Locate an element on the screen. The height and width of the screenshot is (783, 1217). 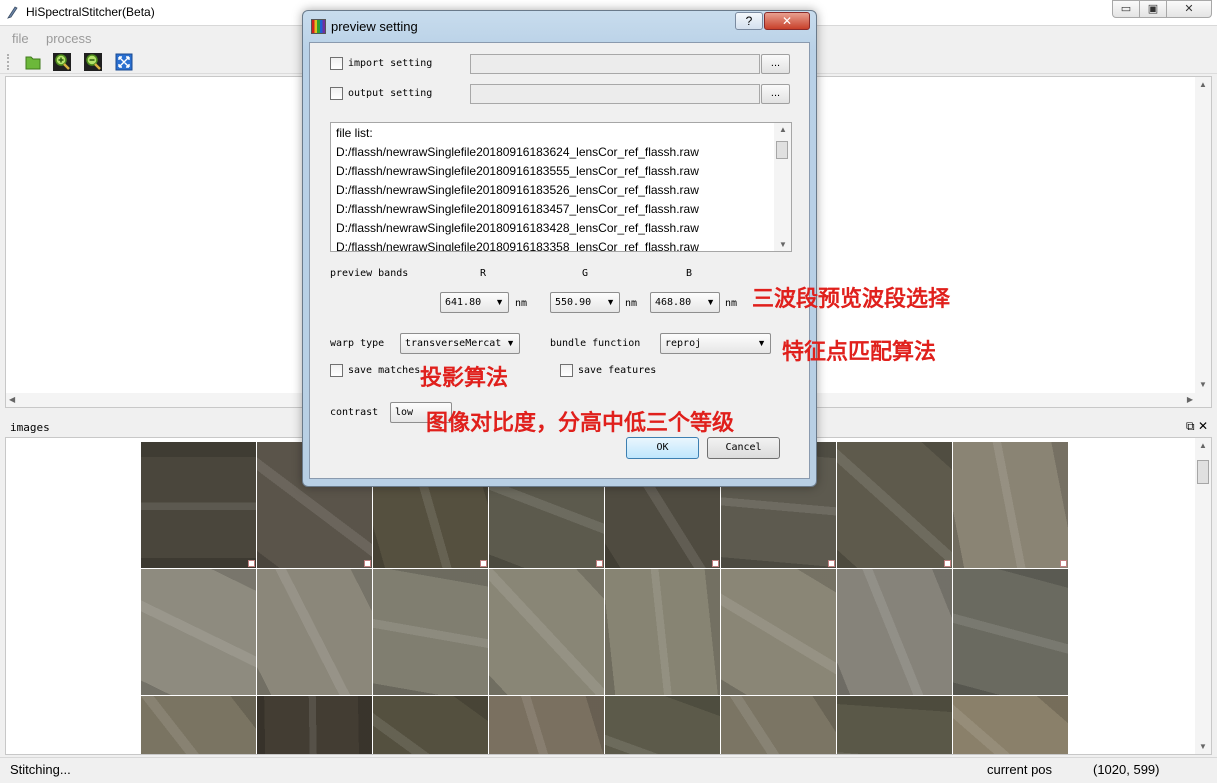
band-b-select: 468.80 ▼ is located at coordinates (685, 302).